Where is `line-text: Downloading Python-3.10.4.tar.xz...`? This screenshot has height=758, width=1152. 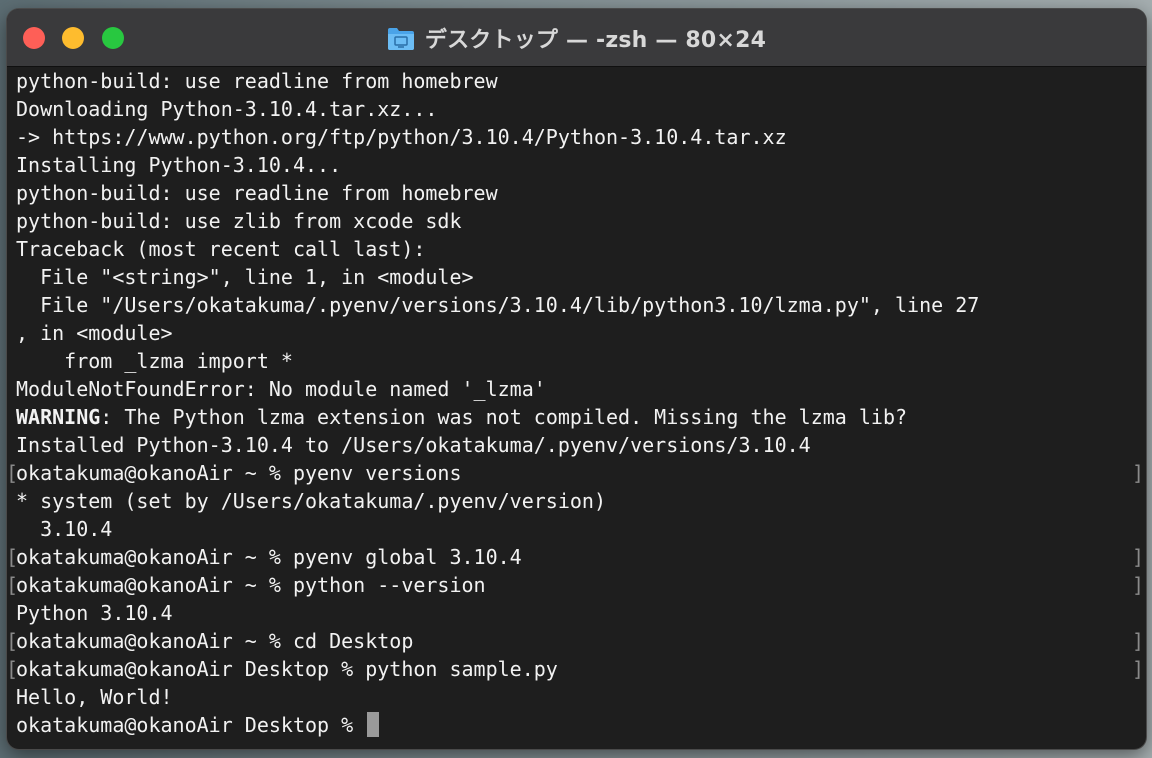
line-text: Downloading Python-3.10.4.tar.xz... is located at coordinates (227, 109).